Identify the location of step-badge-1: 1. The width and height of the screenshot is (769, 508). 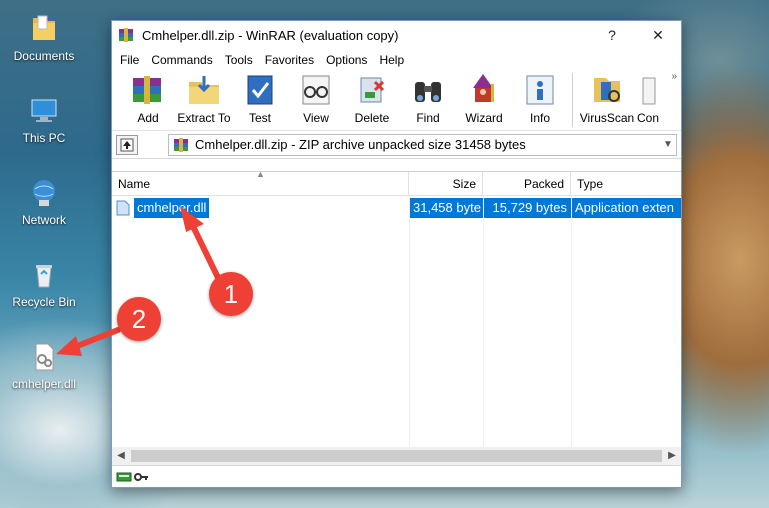
(231, 294).